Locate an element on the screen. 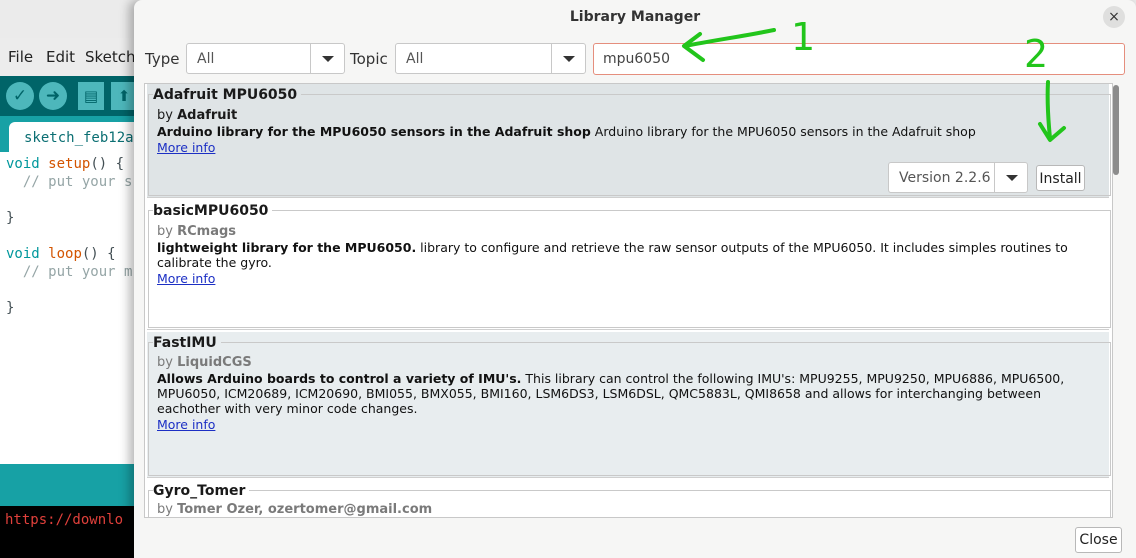  verify-icon: ✓ is located at coordinates (20, 96).